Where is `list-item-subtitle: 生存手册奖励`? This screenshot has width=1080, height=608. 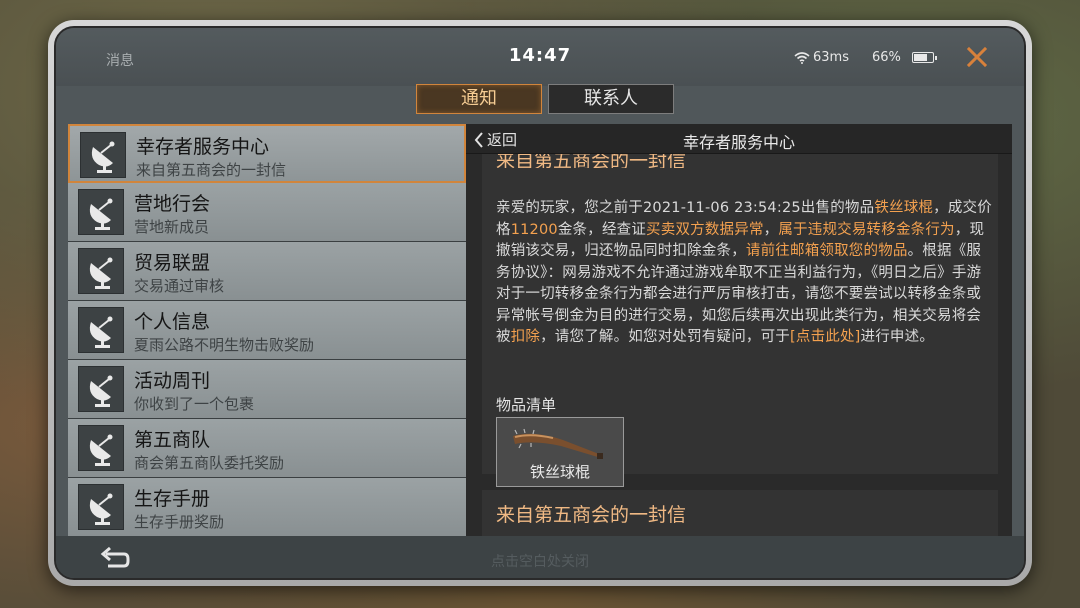 list-item-subtitle: 生存手册奖励 is located at coordinates (179, 522).